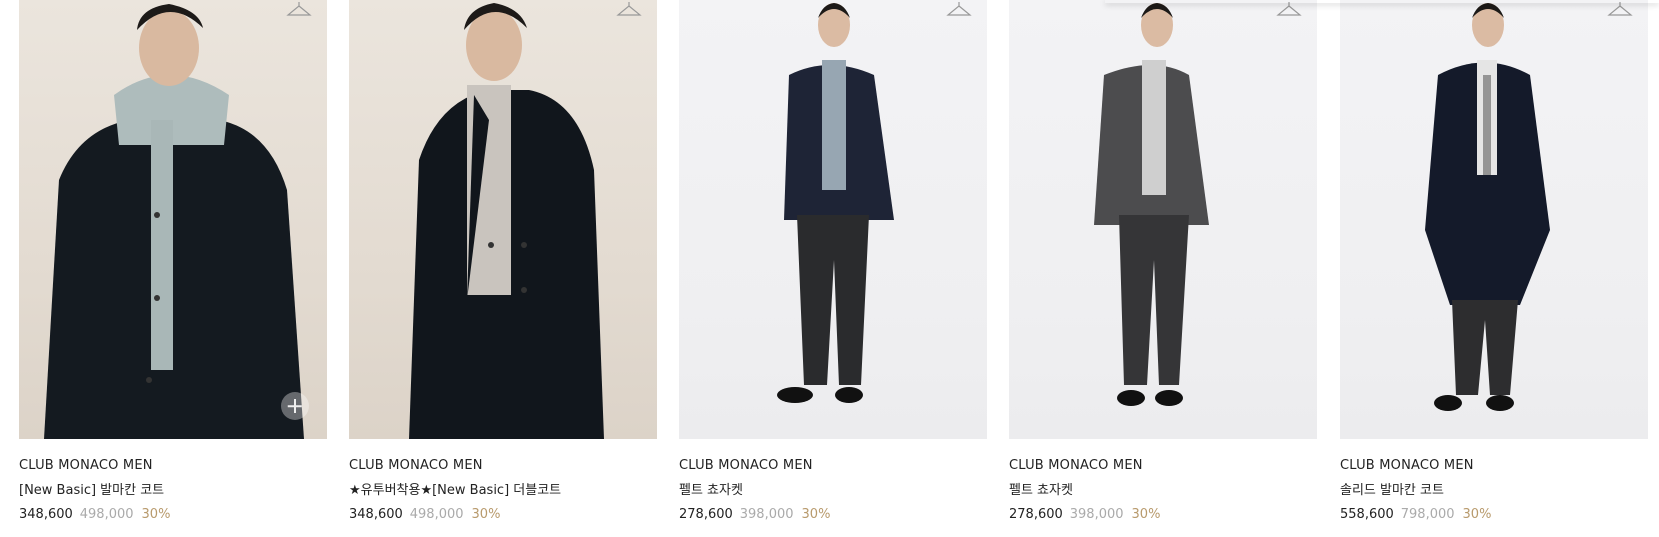 The height and width of the screenshot is (537, 1659). Describe the element at coordinates (1382, 1) in the screenshot. I see `overlay-shadow` at that location.